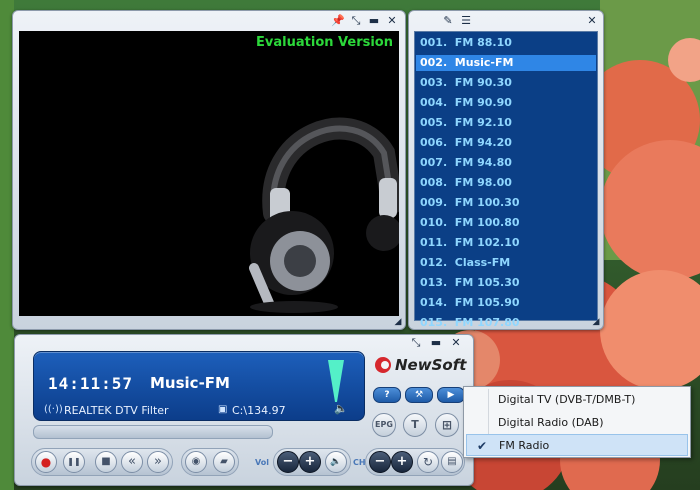  Describe the element at coordinates (116, 410) in the screenshot. I see `filter-name: REALTEK DTV Filter` at that location.